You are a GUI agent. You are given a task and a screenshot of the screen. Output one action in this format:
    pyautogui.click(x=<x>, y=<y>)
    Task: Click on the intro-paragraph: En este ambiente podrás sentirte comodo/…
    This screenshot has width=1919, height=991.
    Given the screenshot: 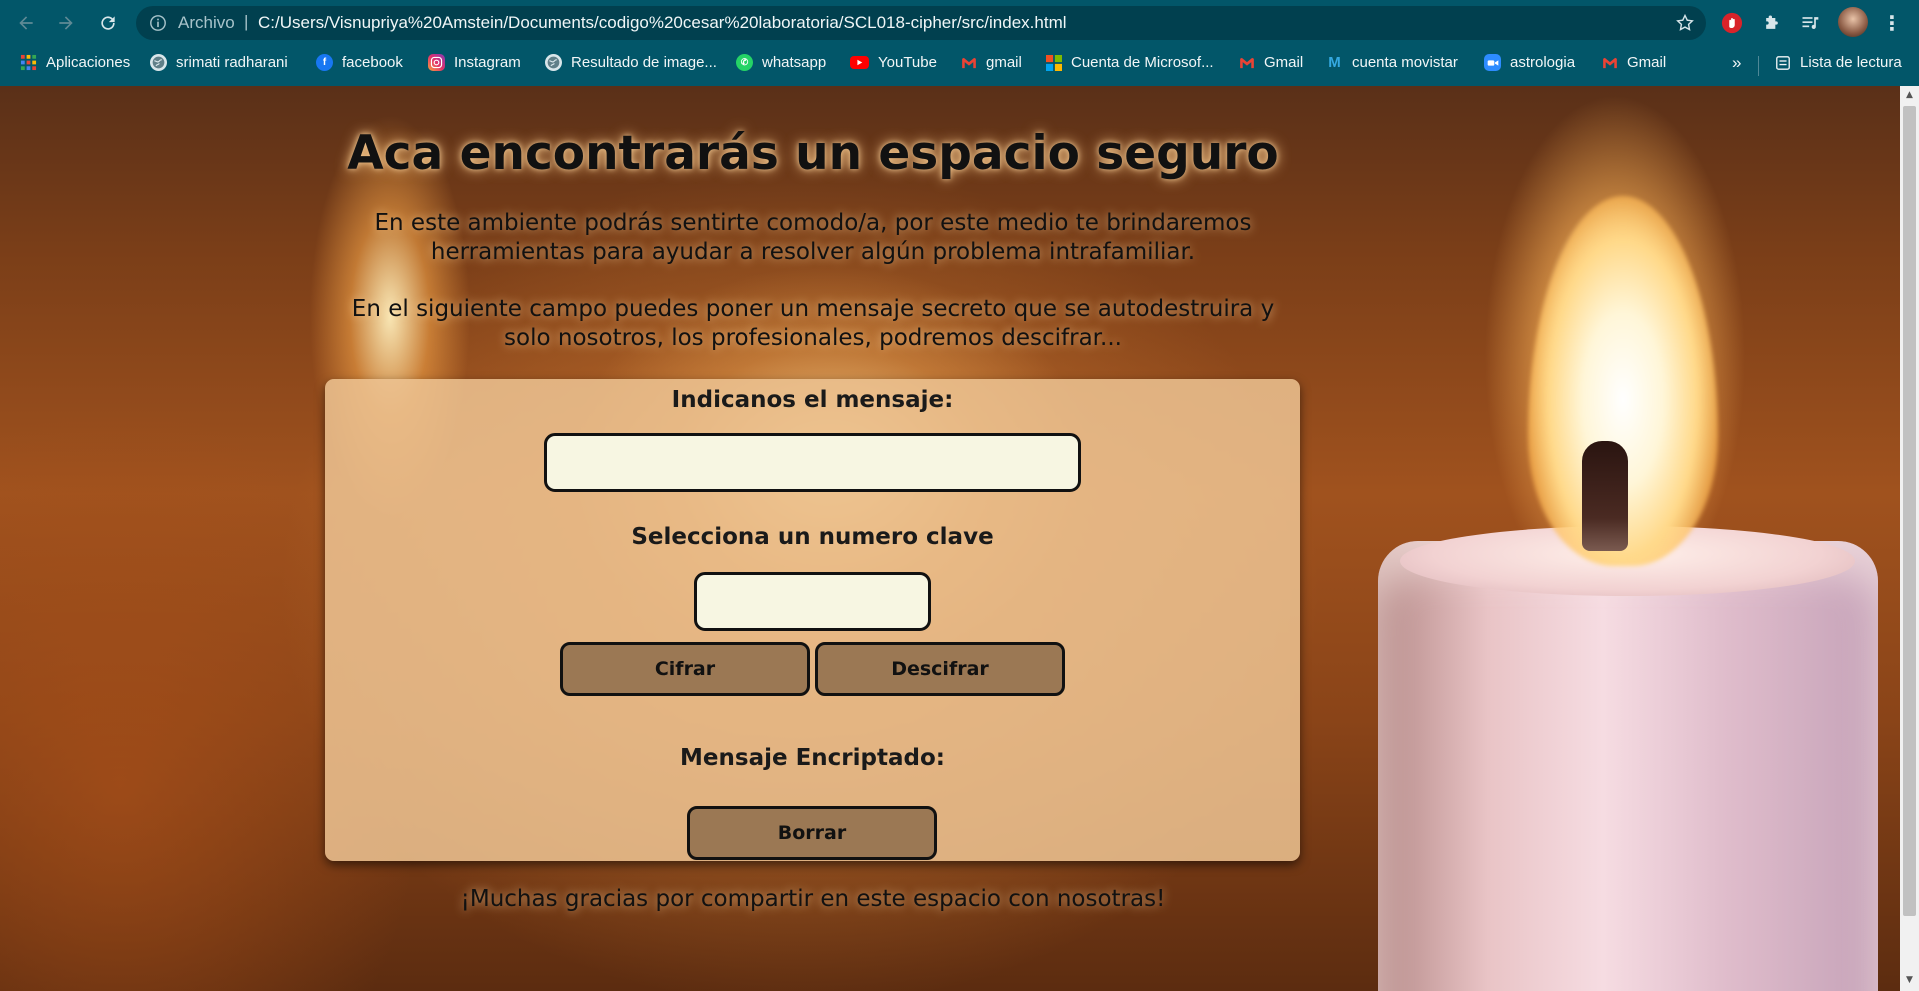 What is the action you would take?
    pyautogui.click(x=813, y=237)
    